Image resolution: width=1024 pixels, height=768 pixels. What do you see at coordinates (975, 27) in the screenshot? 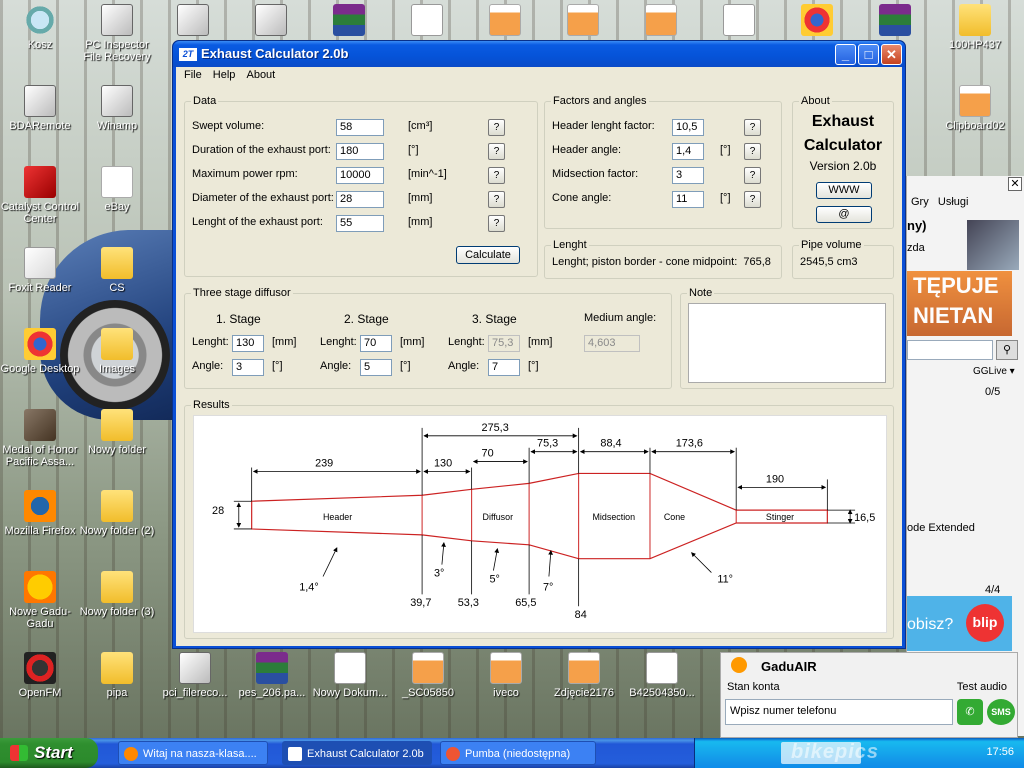
I see `desktop-icon-100hp437: 100HP437` at bounding box center [975, 27].